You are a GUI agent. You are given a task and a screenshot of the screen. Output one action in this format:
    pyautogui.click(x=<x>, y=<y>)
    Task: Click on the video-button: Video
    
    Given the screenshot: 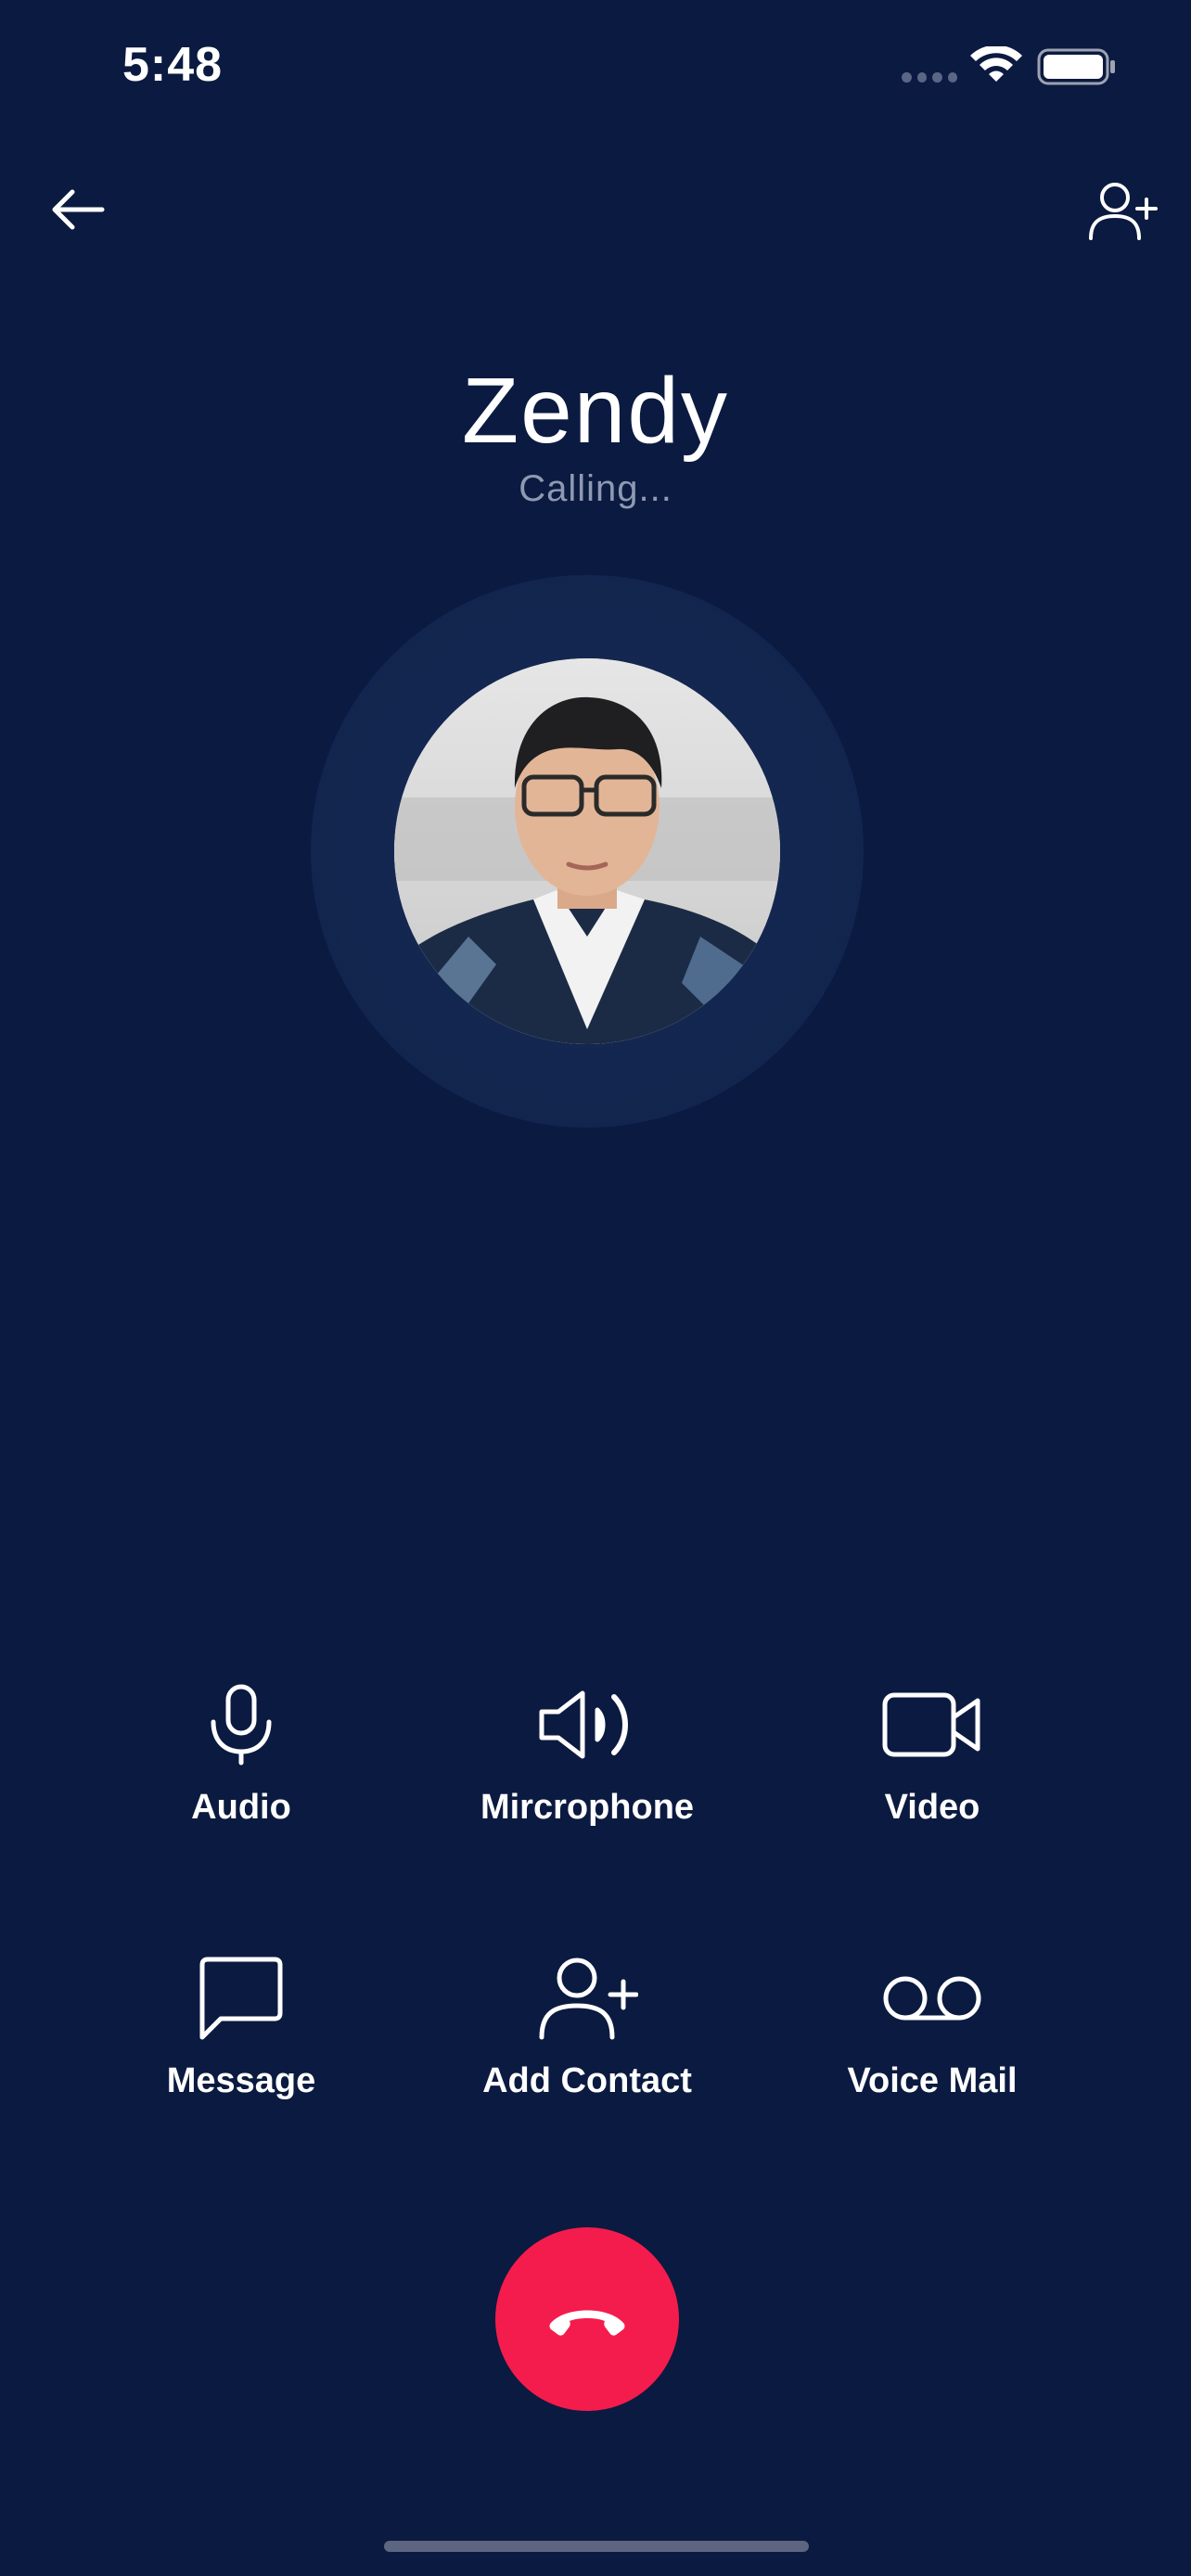 What is the action you would take?
    pyautogui.click(x=932, y=1753)
    